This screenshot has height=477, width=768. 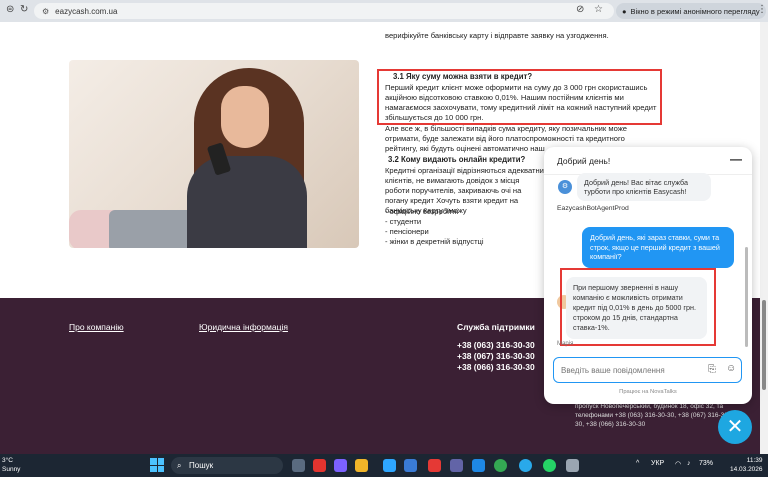 What do you see at coordinates (549, 465) in the screenshot?
I see `whatsapp-icon` at bounding box center [549, 465].